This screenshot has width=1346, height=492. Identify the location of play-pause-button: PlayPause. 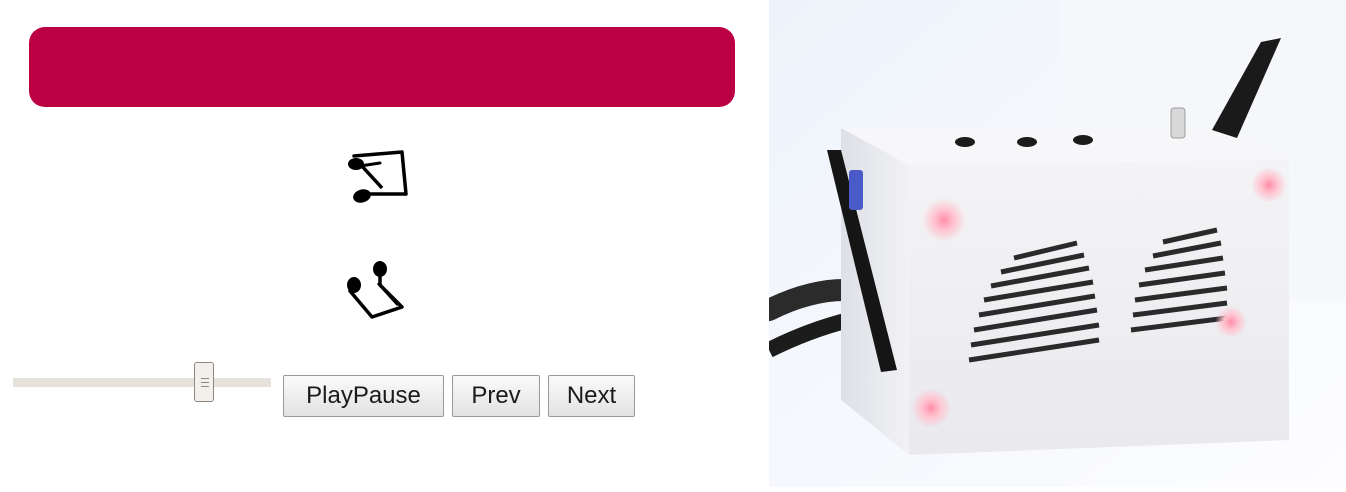
(363, 396).